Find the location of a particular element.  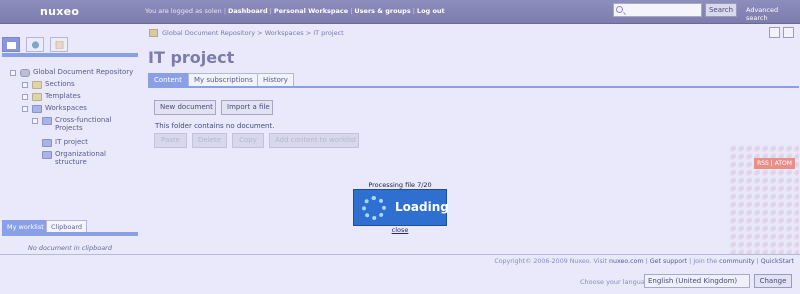

document-icon is located at coordinates (59, 45).